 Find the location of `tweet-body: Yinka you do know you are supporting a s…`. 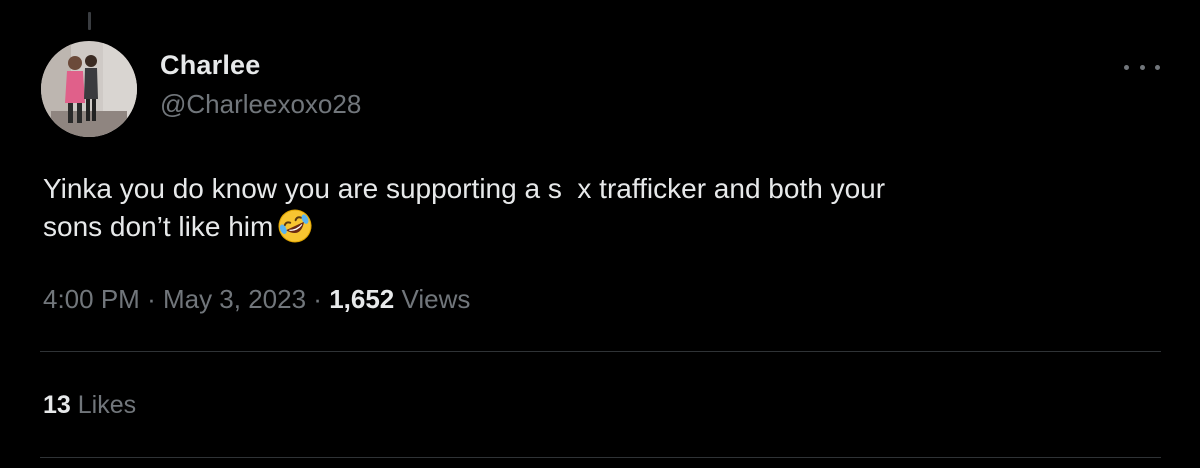

tweet-body: Yinka you do know you are supporting a s… is located at coordinates (464, 207).